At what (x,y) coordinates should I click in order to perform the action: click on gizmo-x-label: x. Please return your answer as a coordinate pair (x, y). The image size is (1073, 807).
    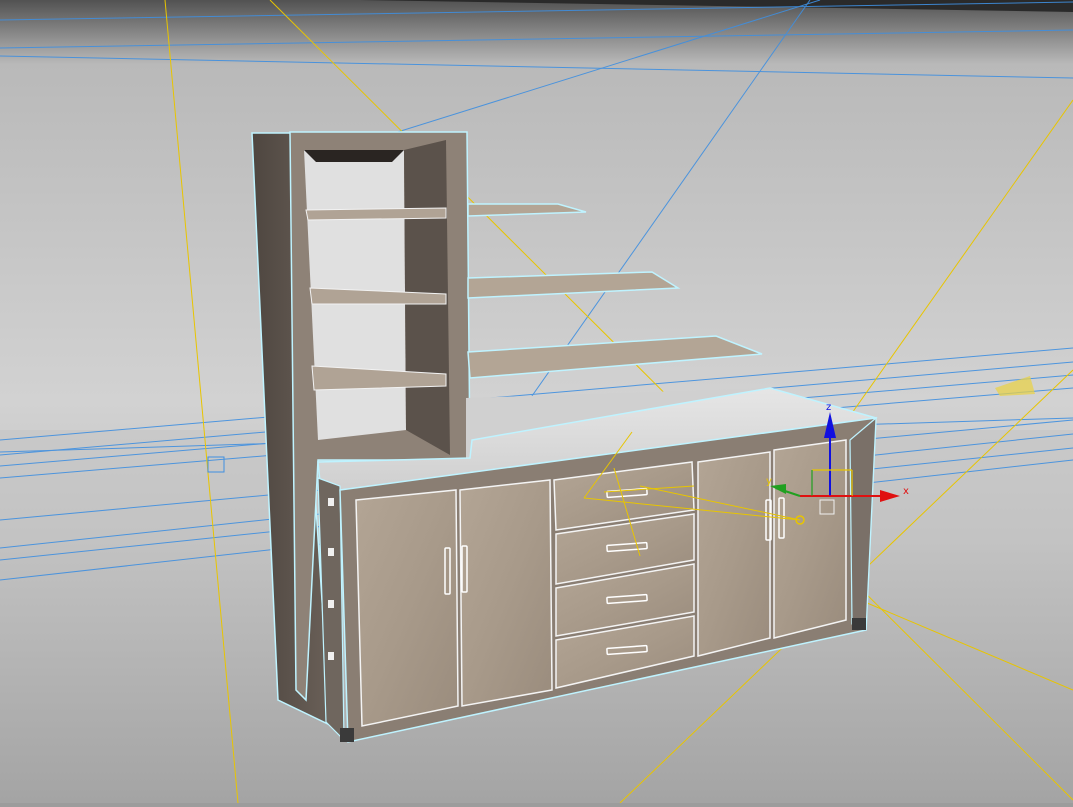
    Looking at the image, I should click on (906, 491).